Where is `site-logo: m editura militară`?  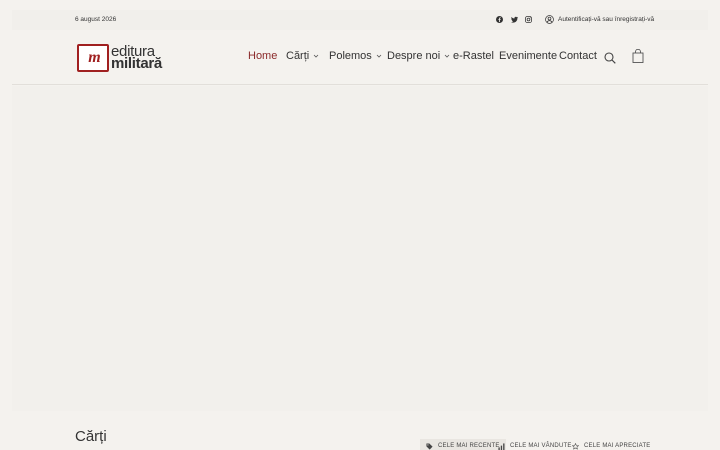 site-logo: m editura militară is located at coordinates (125, 58).